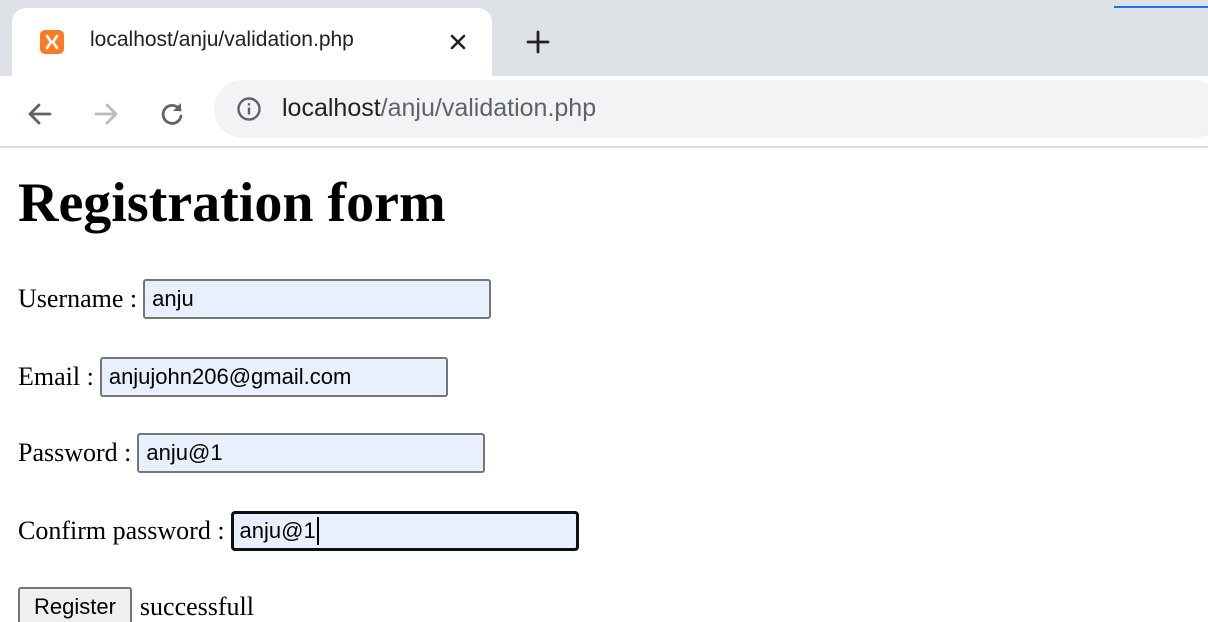  I want to click on plus-icon, so click(538, 42).